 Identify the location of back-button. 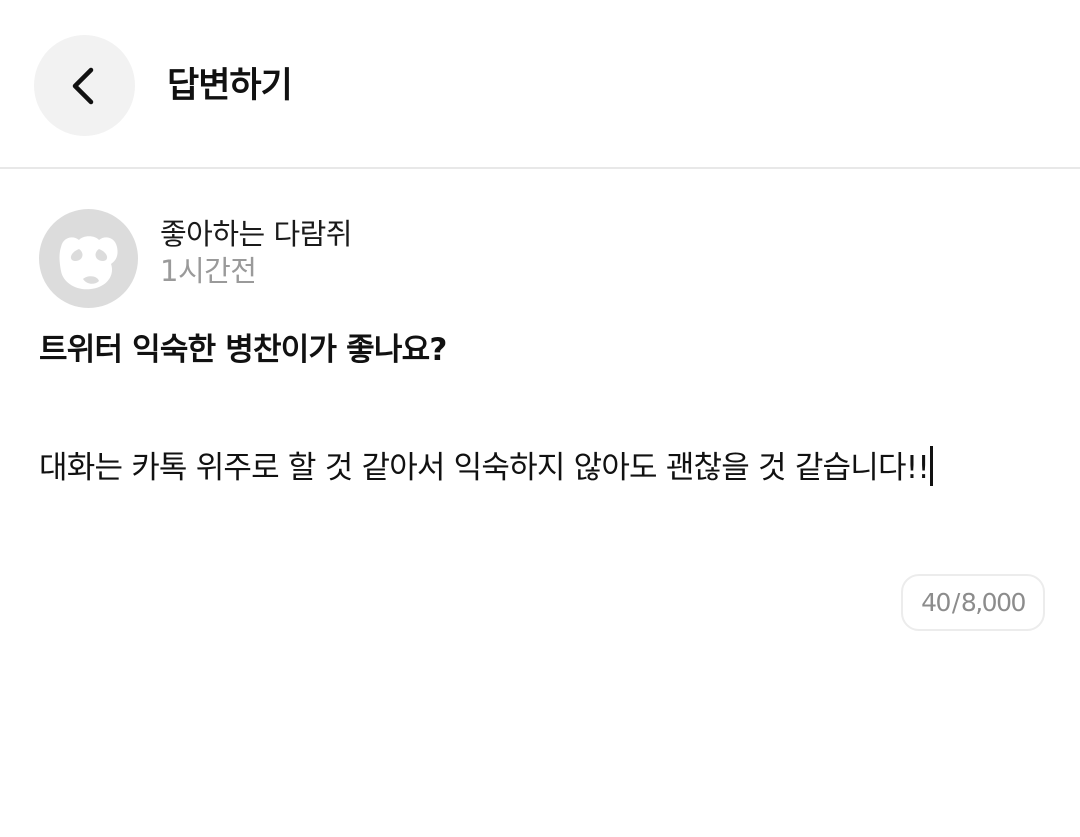
(84, 85).